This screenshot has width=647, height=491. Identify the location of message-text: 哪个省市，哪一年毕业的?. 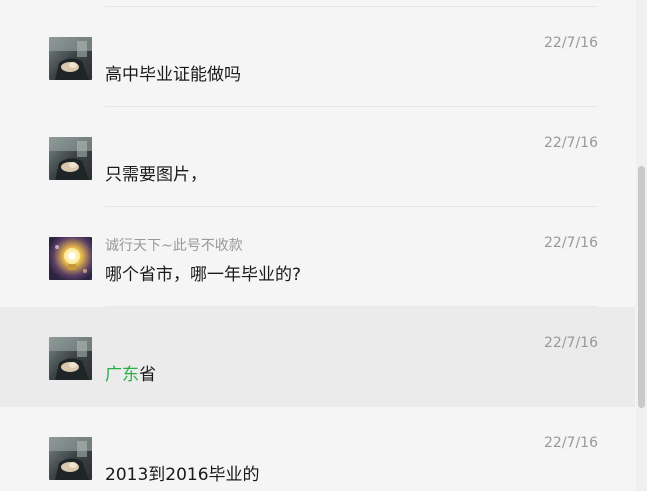
(203, 275).